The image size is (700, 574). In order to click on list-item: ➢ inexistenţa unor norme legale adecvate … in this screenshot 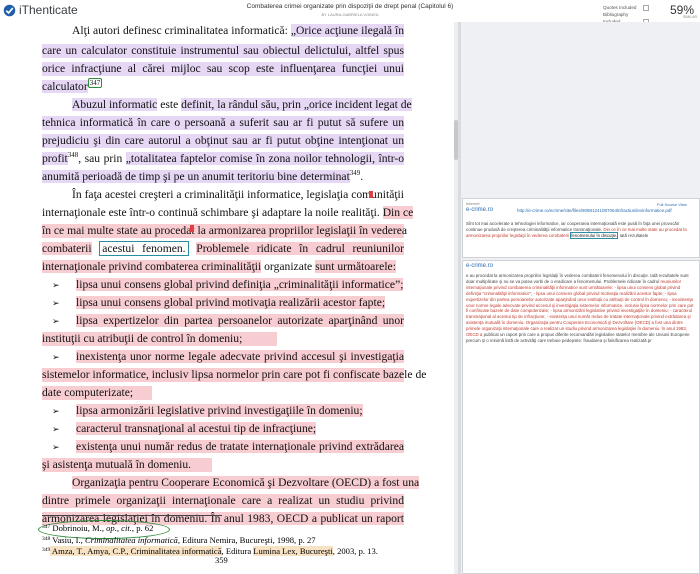, I will do `click(228, 356)`.